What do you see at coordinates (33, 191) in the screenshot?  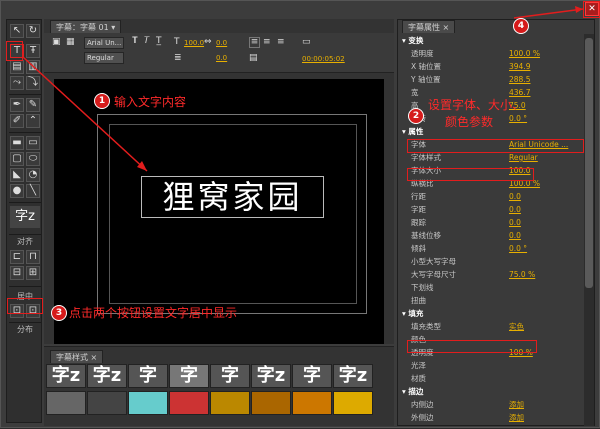 I see `line-tool-icon: ╲` at bounding box center [33, 191].